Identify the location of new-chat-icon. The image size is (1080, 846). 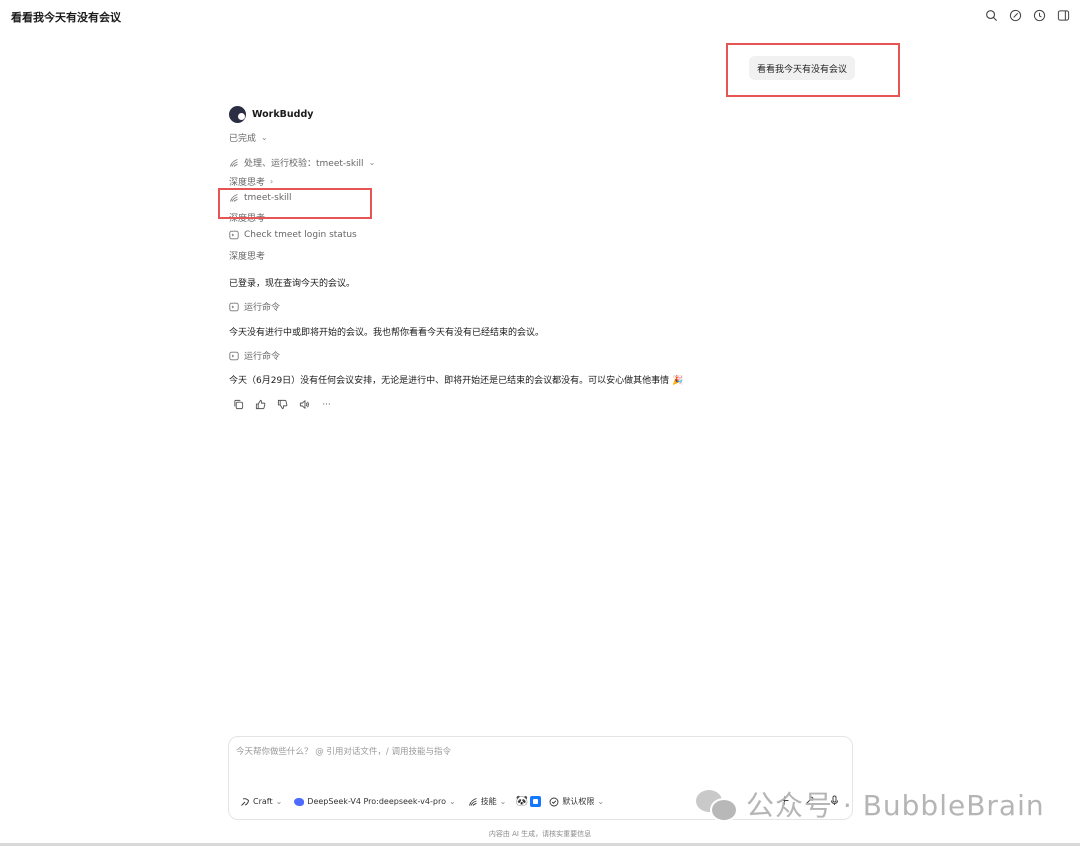
(1015, 15).